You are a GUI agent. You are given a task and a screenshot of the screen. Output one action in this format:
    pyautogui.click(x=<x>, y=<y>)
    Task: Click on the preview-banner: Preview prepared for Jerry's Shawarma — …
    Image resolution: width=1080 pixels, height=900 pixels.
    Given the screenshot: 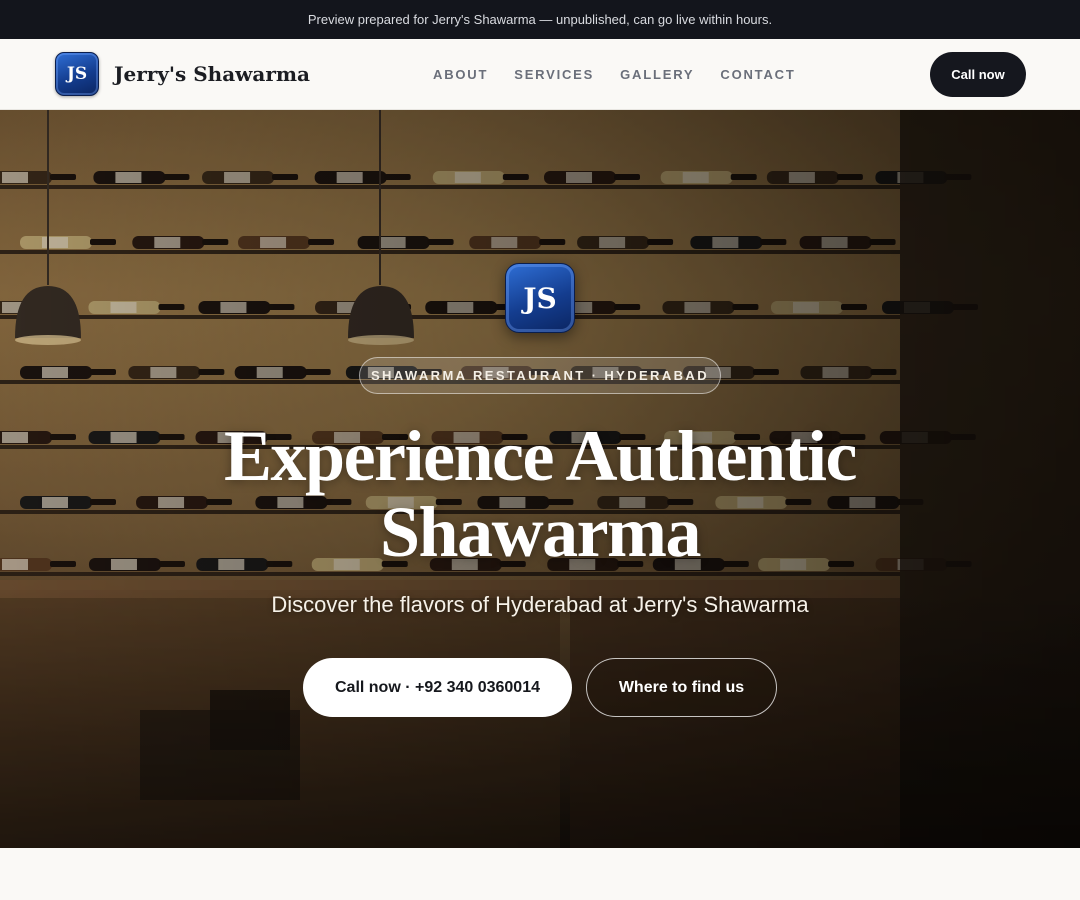 What is the action you would take?
    pyautogui.click(x=540, y=19)
    